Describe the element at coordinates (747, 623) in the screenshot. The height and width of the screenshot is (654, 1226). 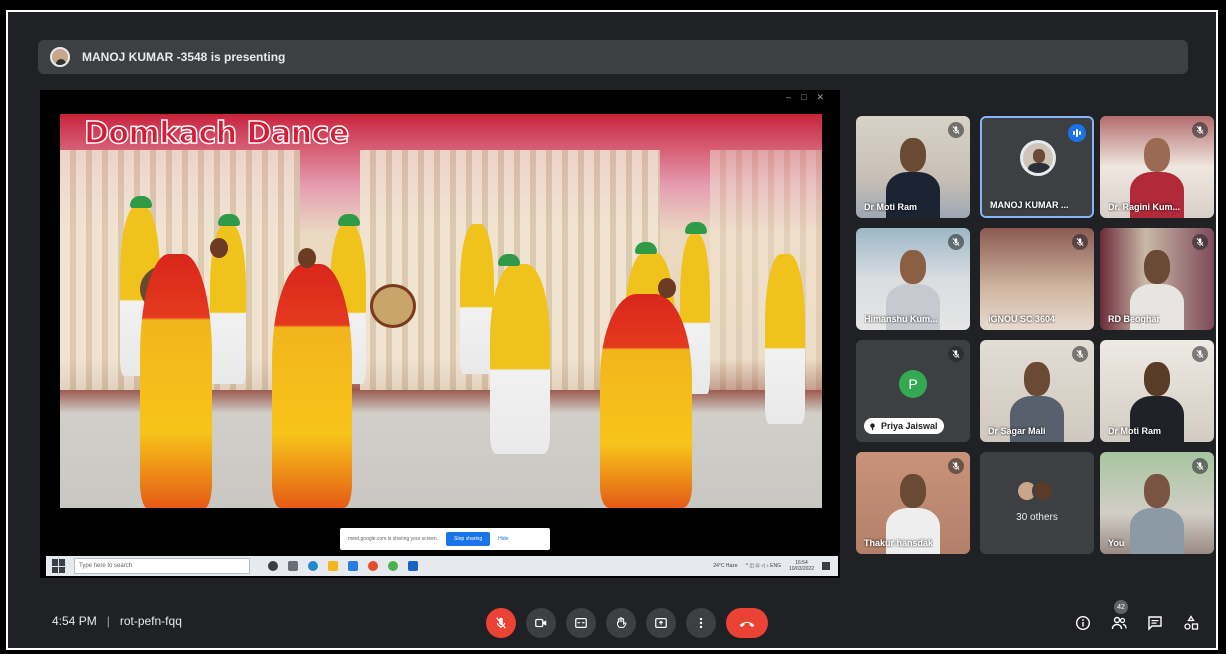
I see `leave-call-button` at that location.